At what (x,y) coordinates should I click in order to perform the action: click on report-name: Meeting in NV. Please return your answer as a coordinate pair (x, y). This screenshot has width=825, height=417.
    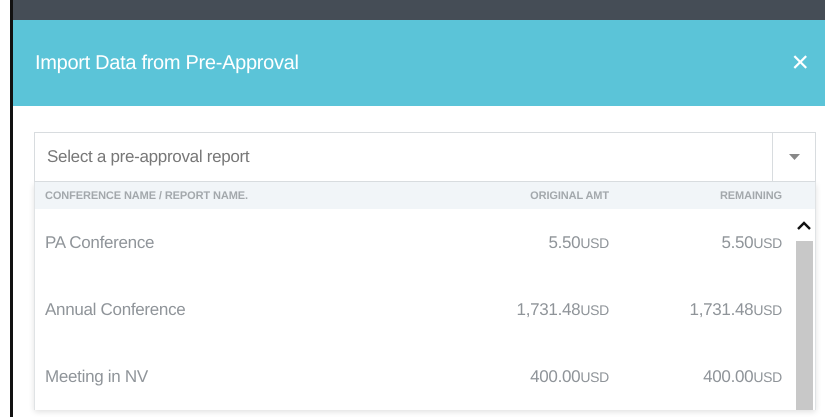
    Looking at the image, I should click on (242, 376).